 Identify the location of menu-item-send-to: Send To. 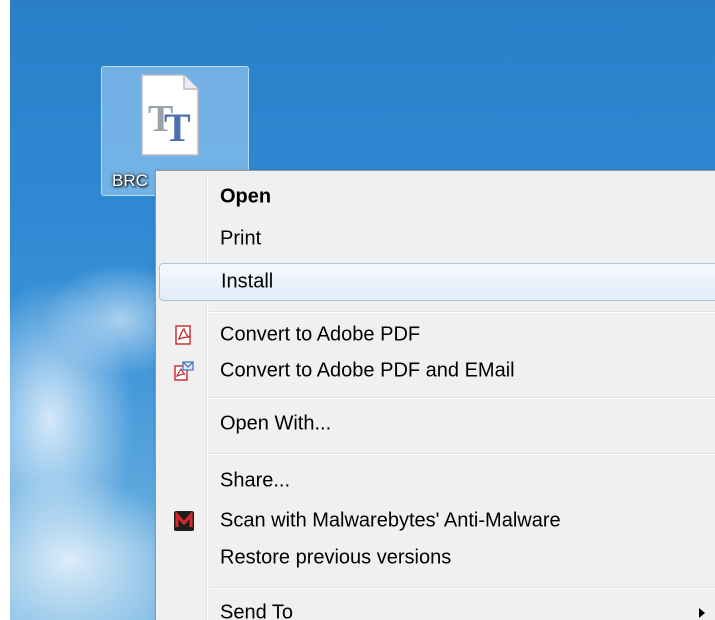
(437, 607).